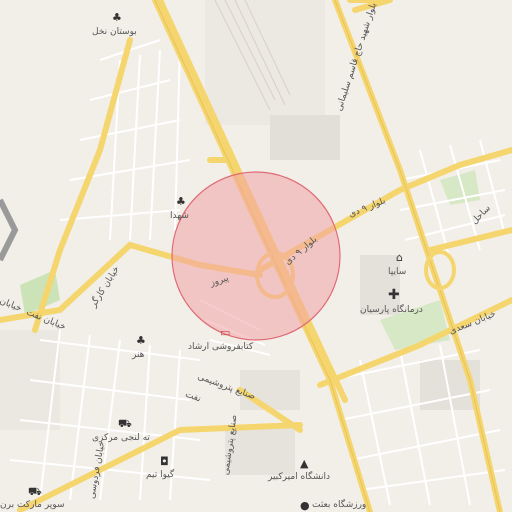 Image resolution: width=512 pixels, height=512 pixels. I want to click on bookstore-icon: ▭, so click(225, 332).